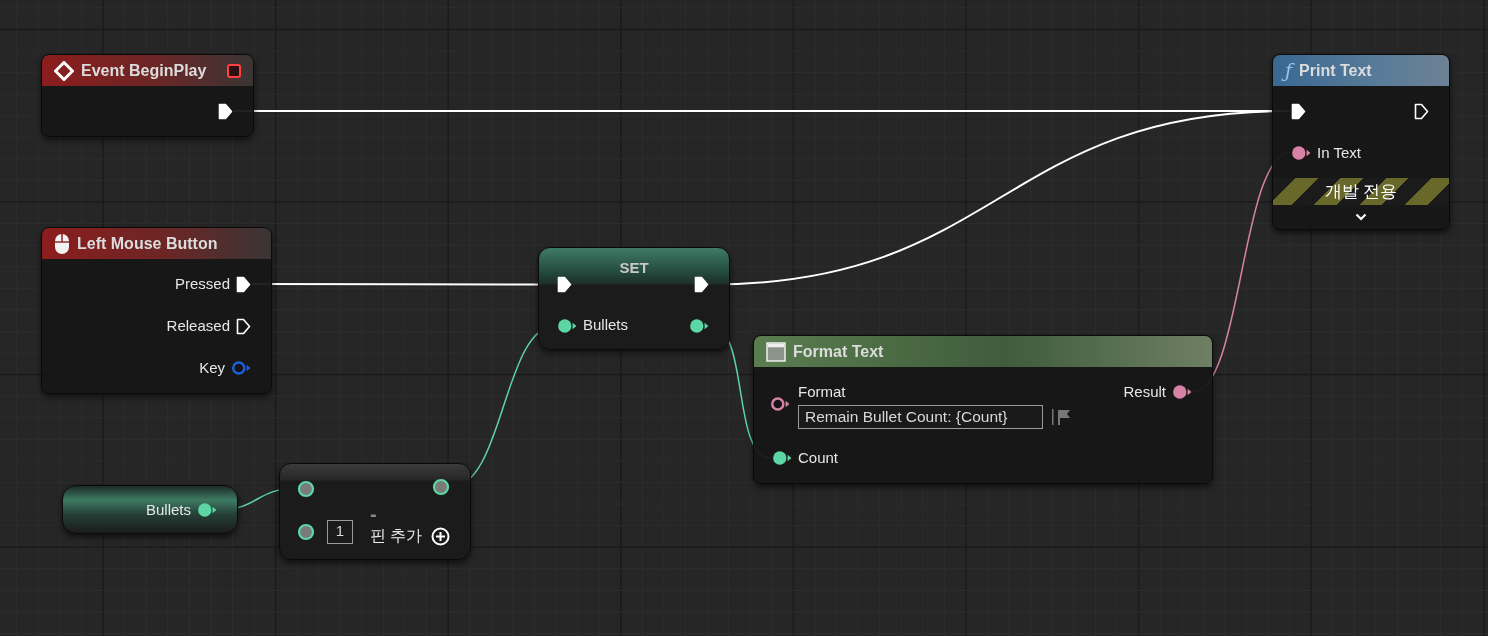  I want to click on add-pin-button: 핀 추가, so click(420, 536).